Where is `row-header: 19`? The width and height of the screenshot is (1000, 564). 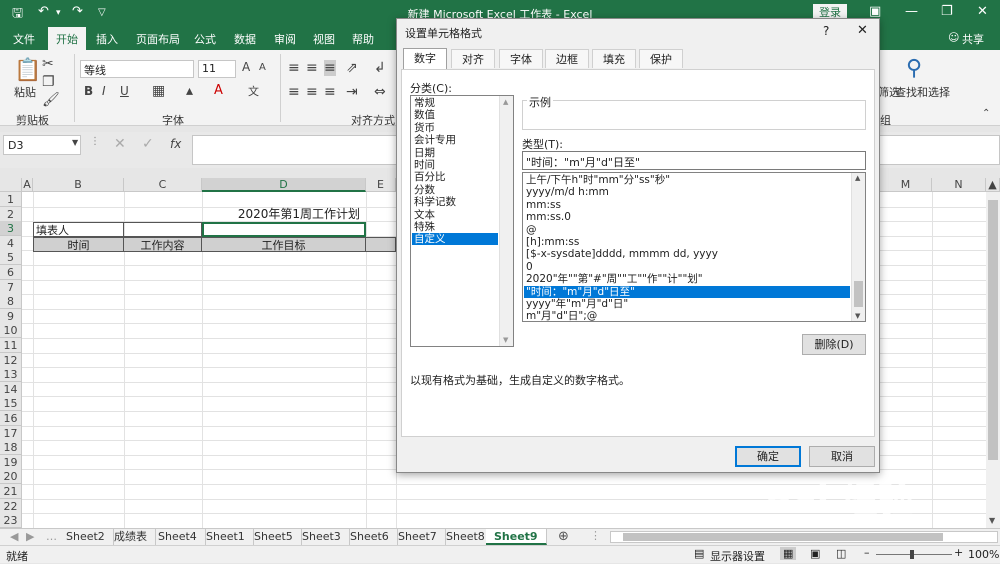 row-header: 19 is located at coordinates (11, 462).